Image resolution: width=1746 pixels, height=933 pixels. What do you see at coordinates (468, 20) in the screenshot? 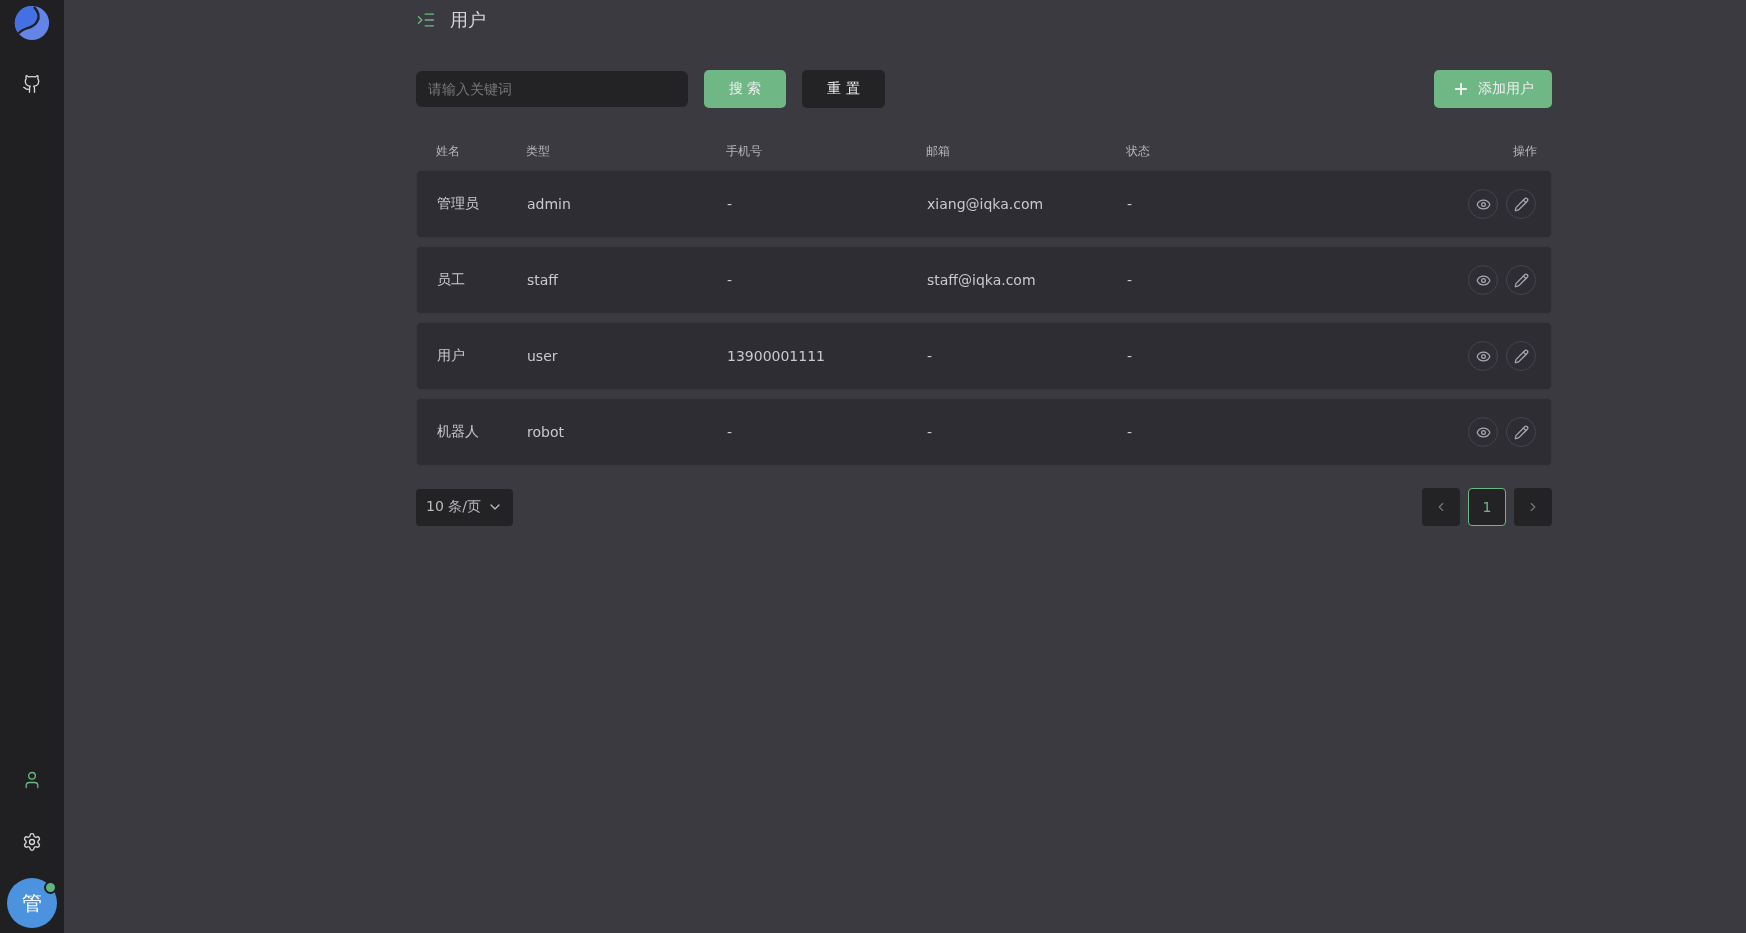
I see `page-title: 用户` at bounding box center [468, 20].